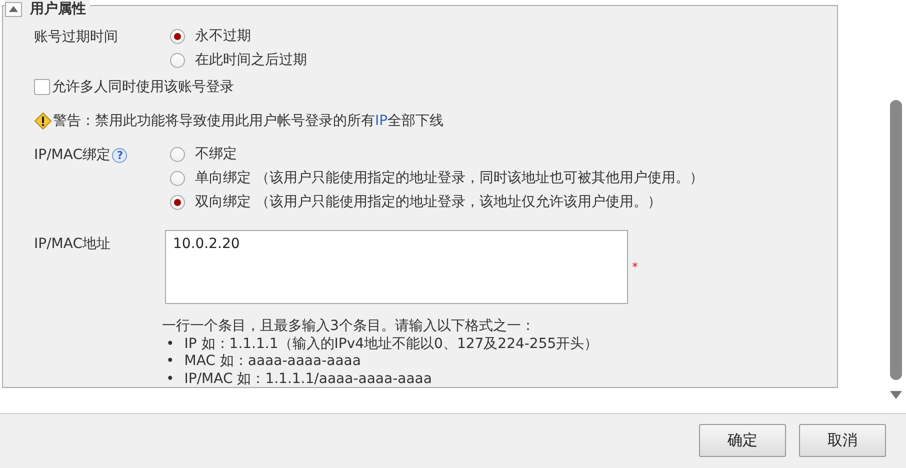  What do you see at coordinates (308, 379) in the screenshot?
I see `format-example: IP/MAC 如：1.1.1.1/aaaa-aaaa-aaaa` at bounding box center [308, 379].